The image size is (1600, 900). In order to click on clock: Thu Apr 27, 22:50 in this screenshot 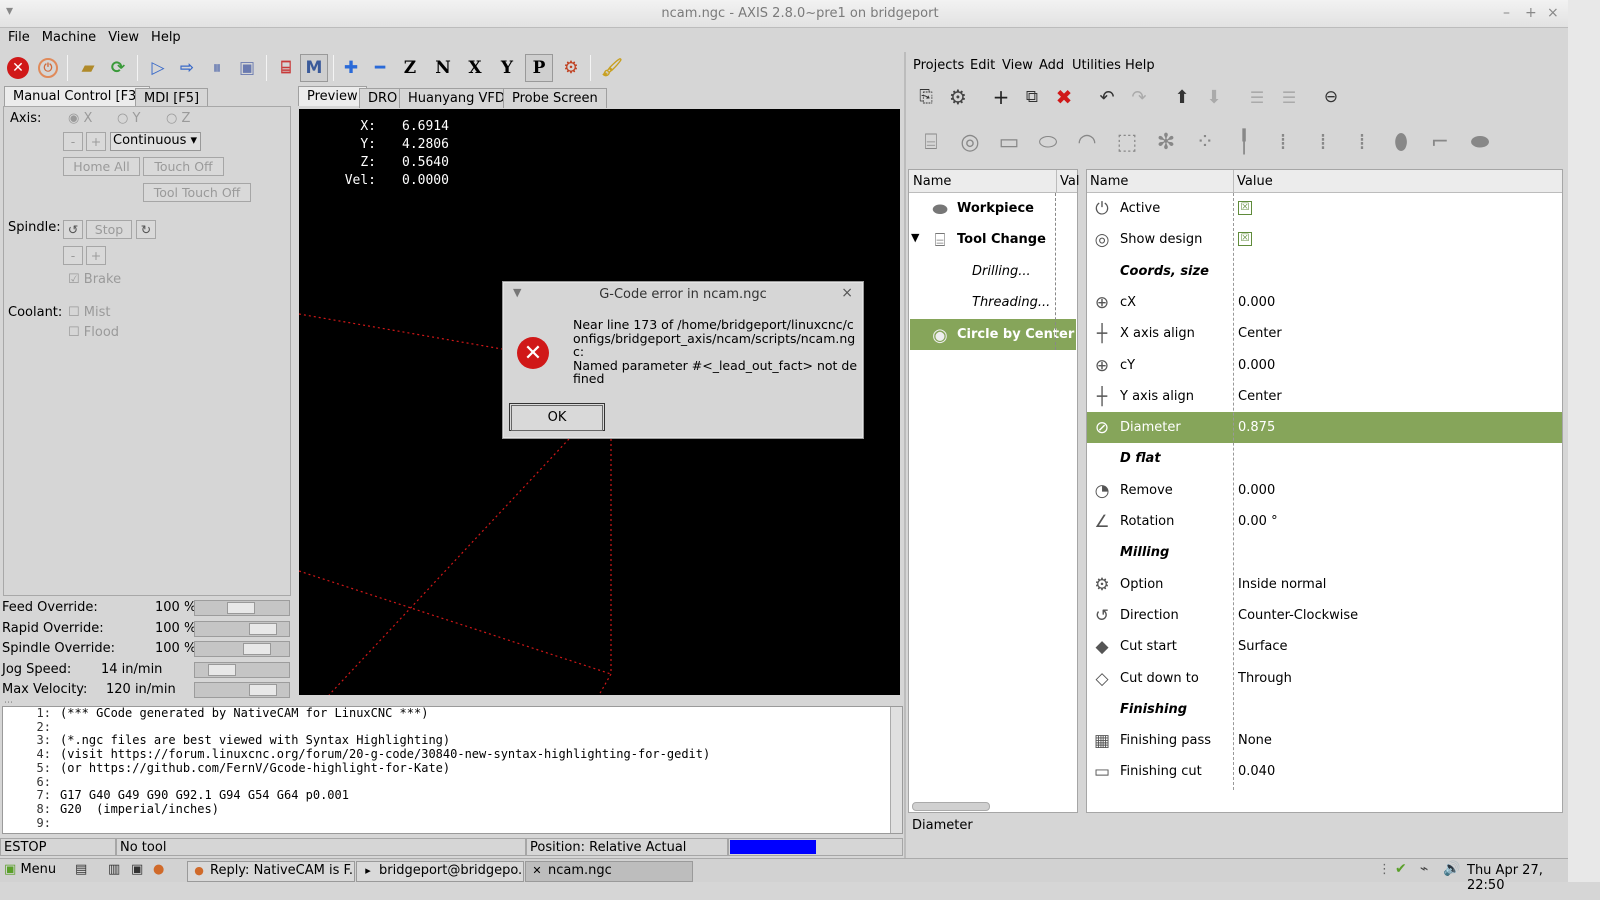, I will do `click(1517, 878)`.